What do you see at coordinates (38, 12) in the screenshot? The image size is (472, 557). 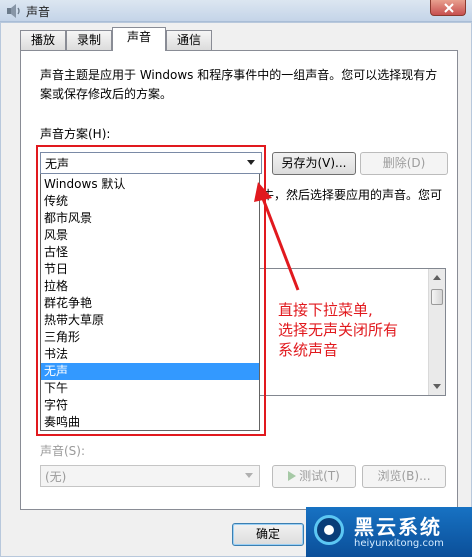 I see `window-title: 声音` at bounding box center [38, 12].